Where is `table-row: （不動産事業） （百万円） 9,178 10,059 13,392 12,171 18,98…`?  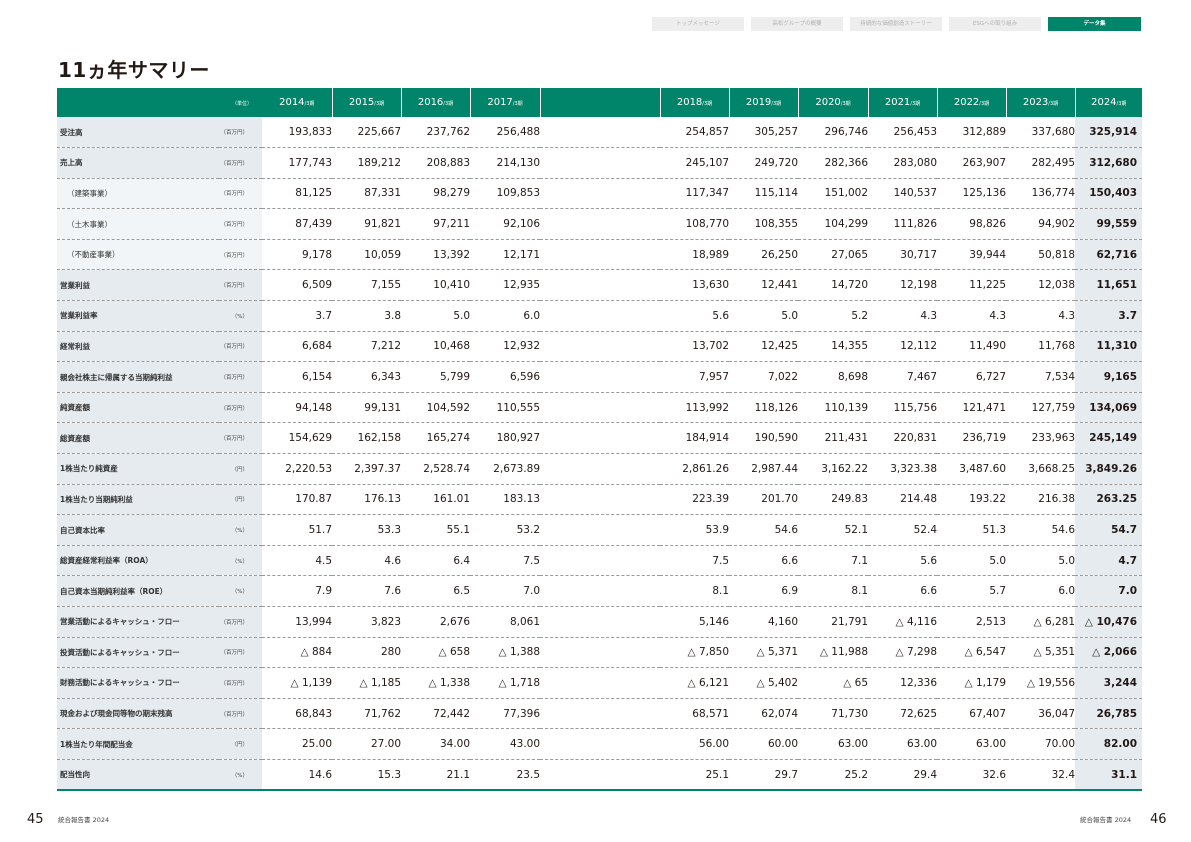 table-row: （不動産事業） （百万円） 9,178 10,059 13,392 12,171 18,98… is located at coordinates (600, 255).